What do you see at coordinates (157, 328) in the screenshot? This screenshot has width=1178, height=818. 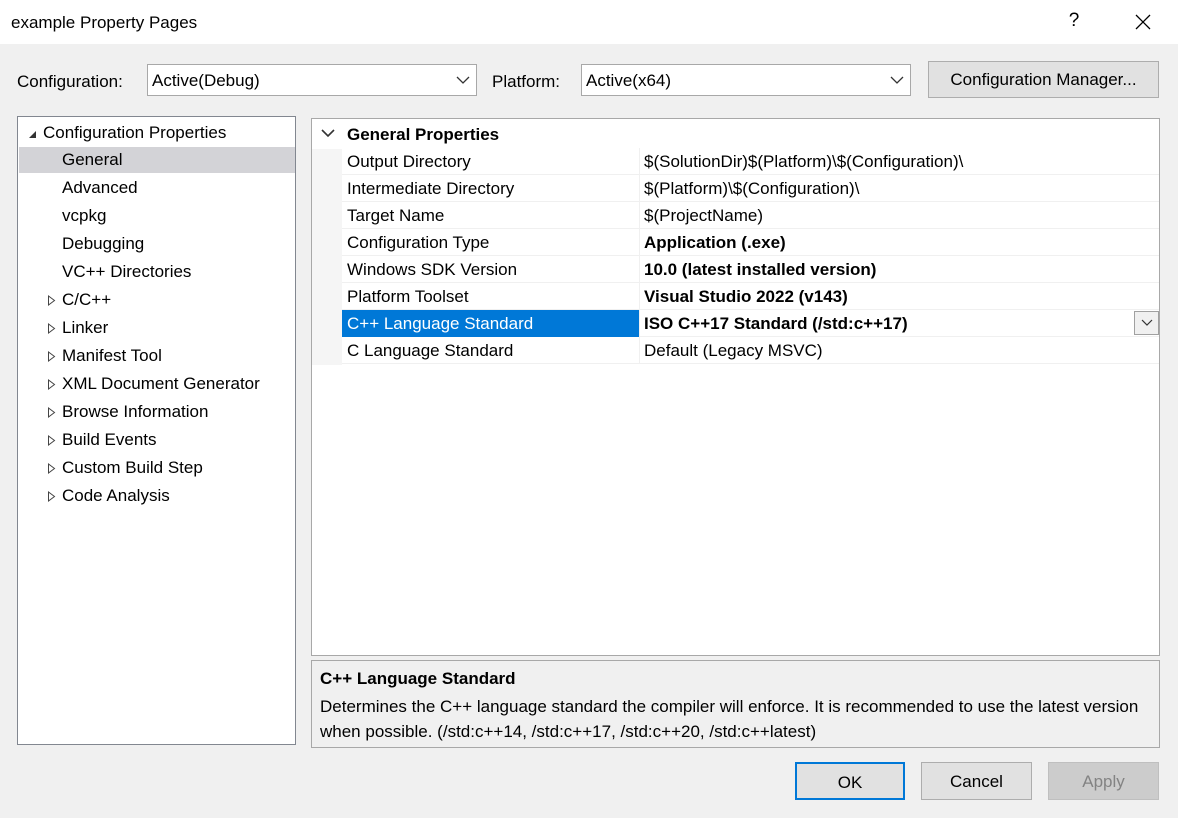 I see `tree-item-linker: Linker` at bounding box center [157, 328].